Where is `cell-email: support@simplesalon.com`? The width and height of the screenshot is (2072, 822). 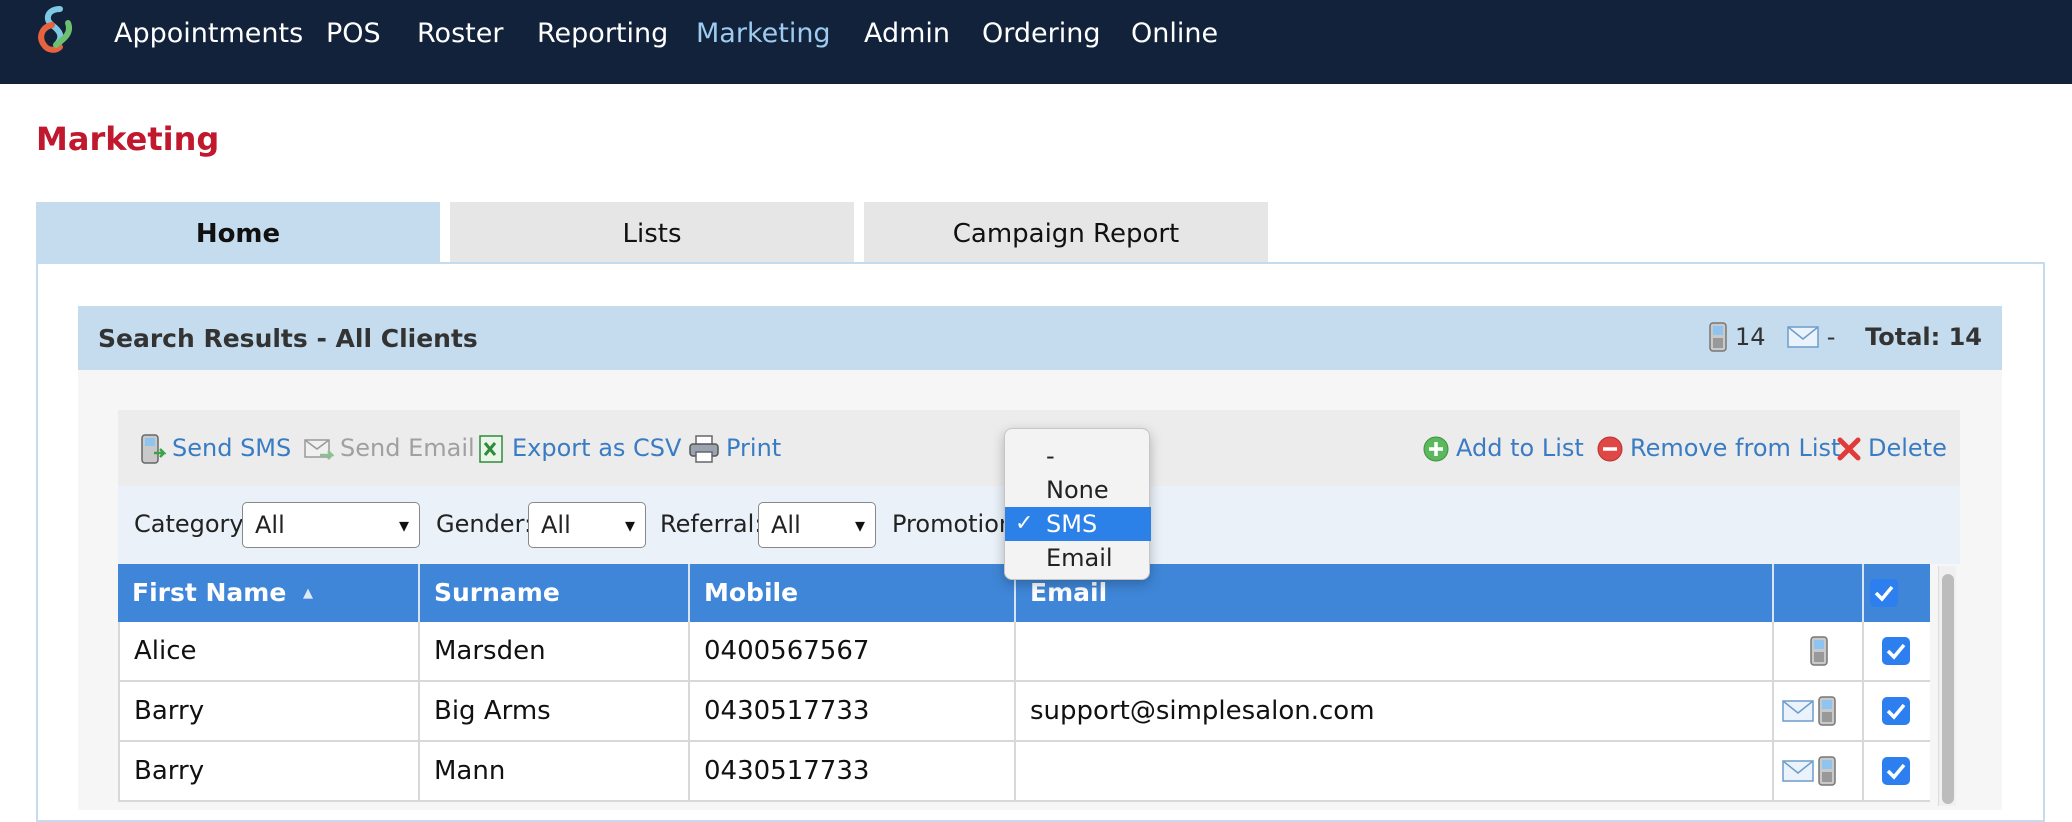 cell-email: support@simplesalon.com is located at coordinates (1395, 711).